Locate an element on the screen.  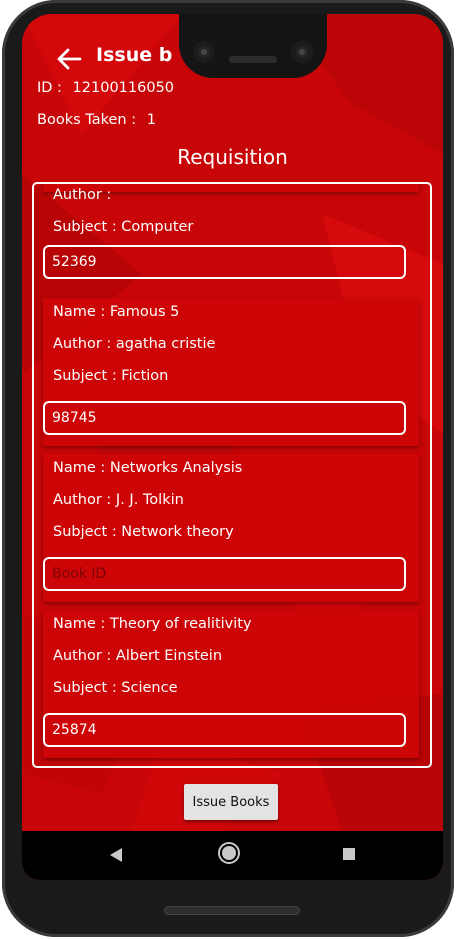
book-subject: Subject : Network theory is located at coordinates (143, 532).